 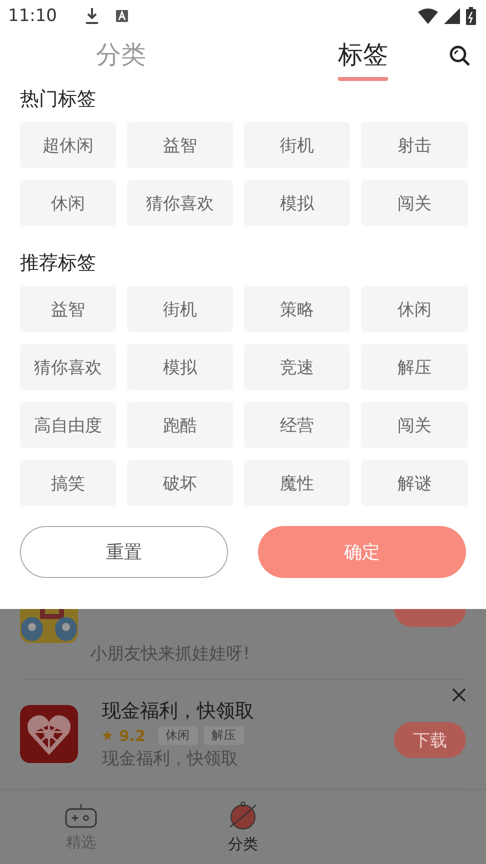 I want to click on tag-chip: 解谜, so click(x=414, y=483).